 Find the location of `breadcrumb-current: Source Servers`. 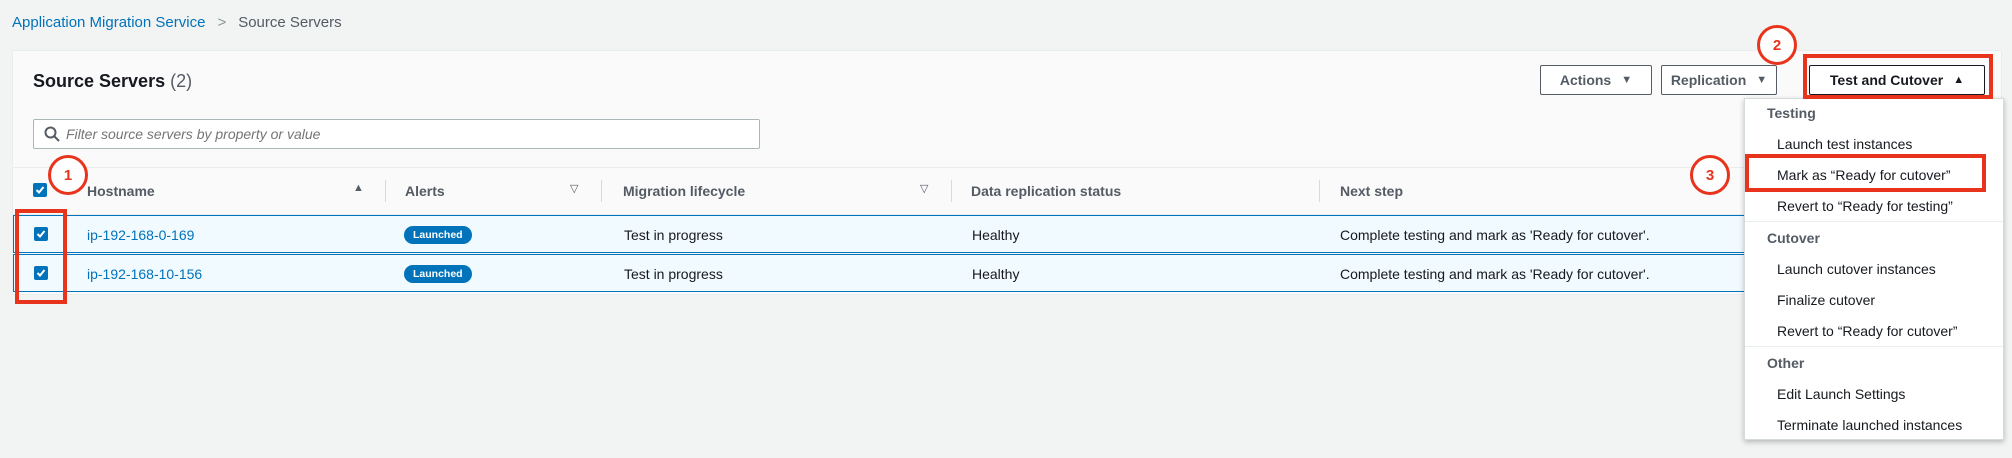

breadcrumb-current: Source Servers is located at coordinates (290, 22).